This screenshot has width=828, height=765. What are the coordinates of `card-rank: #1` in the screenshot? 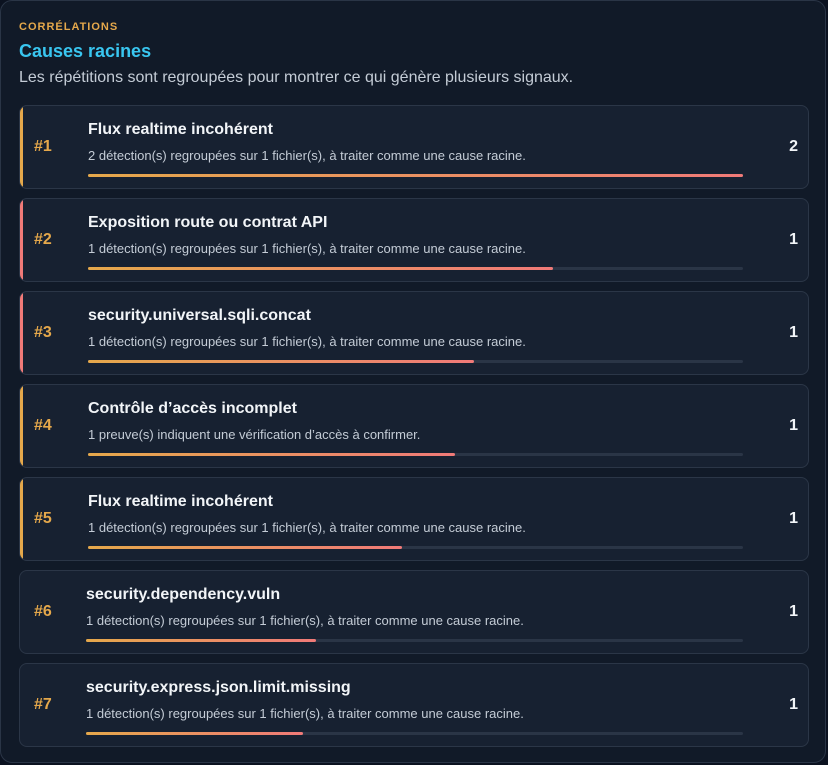 It's located at (43, 146).